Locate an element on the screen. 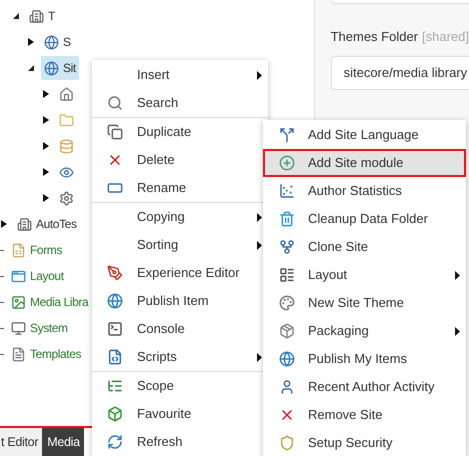  tree-label: AutoTes is located at coordinates (56, 224).